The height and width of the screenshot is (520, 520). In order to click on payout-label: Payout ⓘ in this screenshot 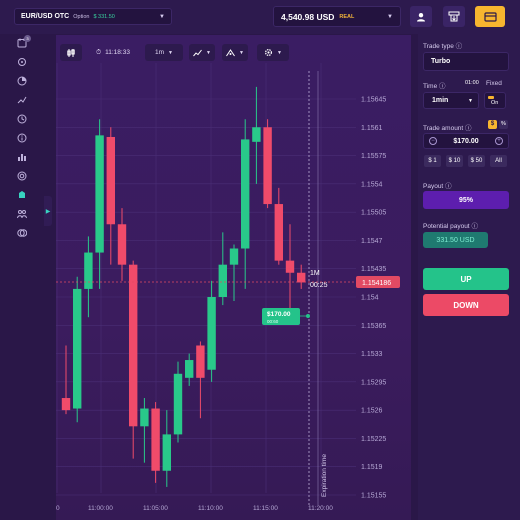, I will do `click(437, 186)`.